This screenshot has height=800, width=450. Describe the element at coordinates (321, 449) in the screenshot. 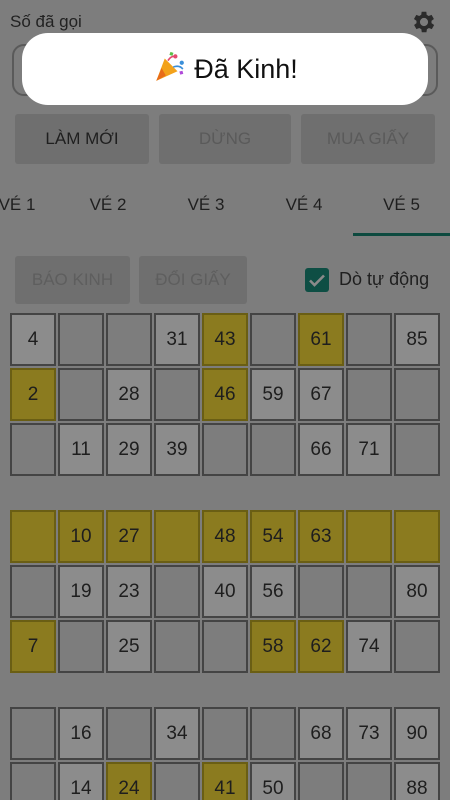

I see `ticket-cell: 66` at that location.